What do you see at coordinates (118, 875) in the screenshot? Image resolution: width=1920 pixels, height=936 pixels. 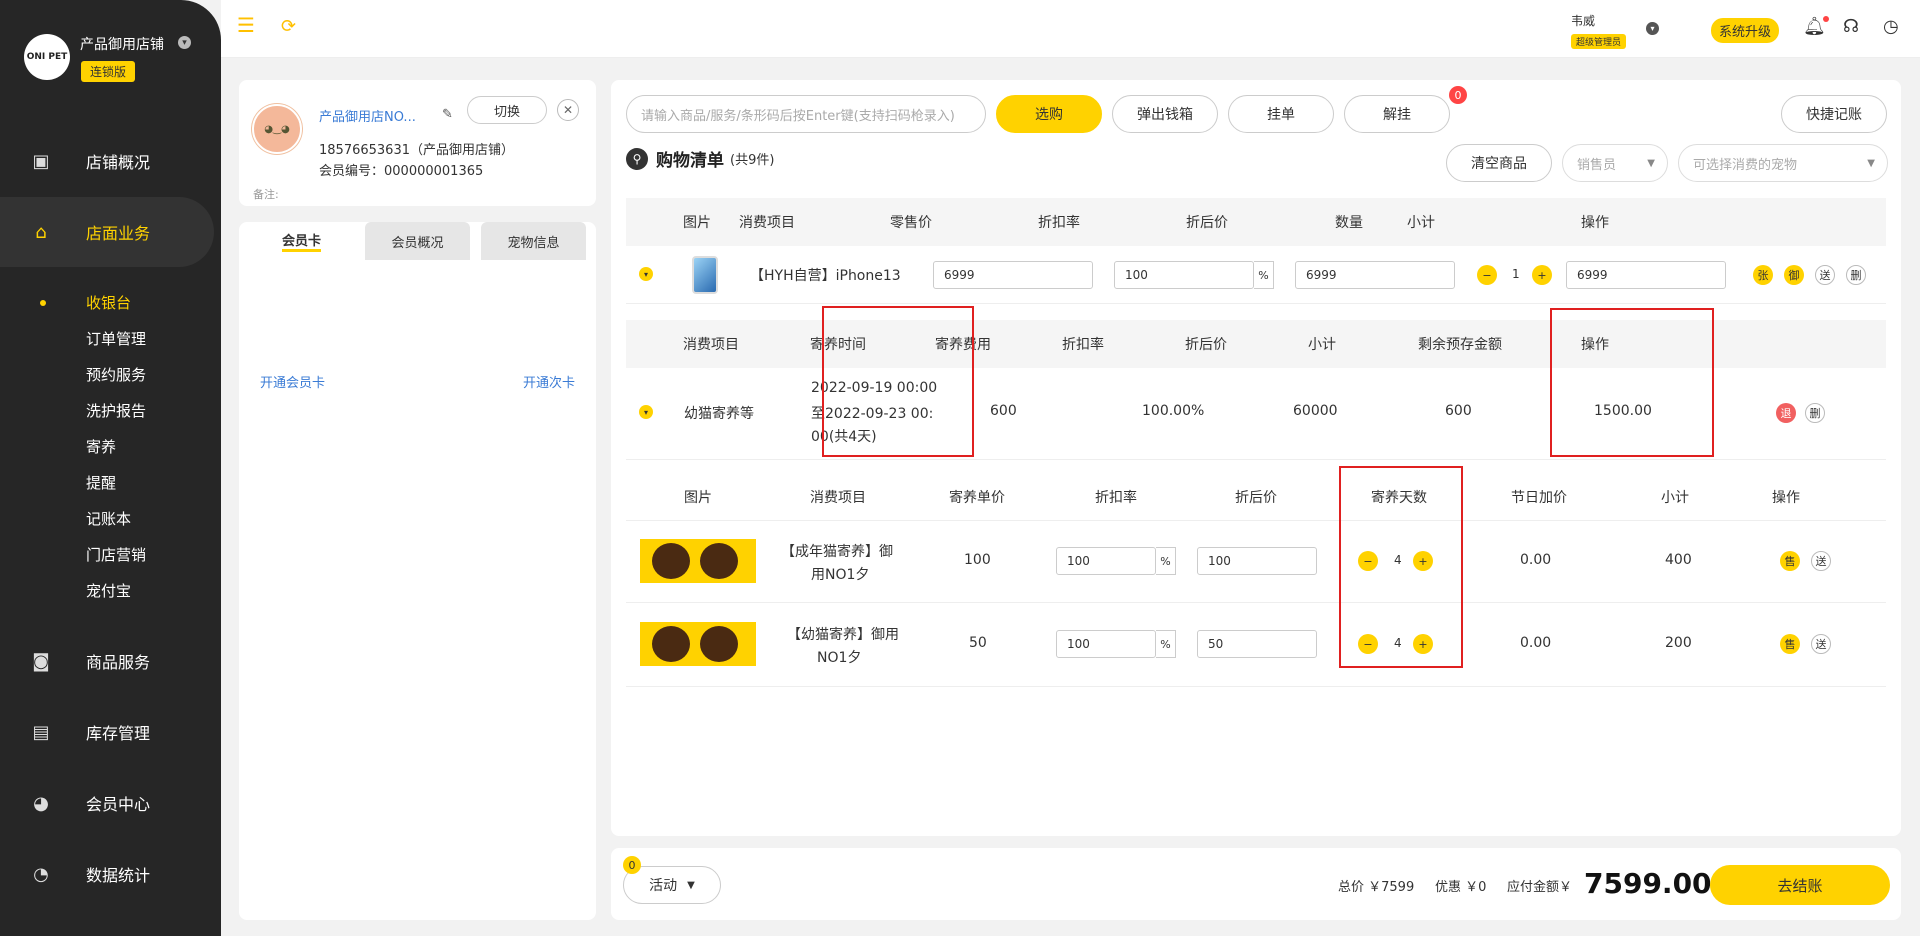 I see `nav-item-label: 数据统计` at bounding box center [118, 875].